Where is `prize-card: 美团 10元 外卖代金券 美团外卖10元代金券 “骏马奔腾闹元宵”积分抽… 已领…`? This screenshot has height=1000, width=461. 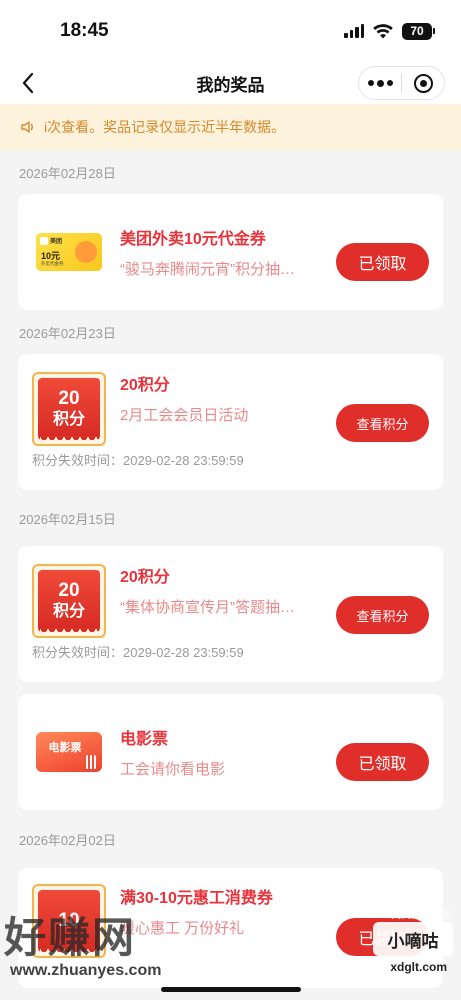 prize-card: 美团 10元 外卖代金券 美团外卖10元代金券 “骏马奔腾闹元宵”积分抽… 已领… is located at coordinates (230, 252).